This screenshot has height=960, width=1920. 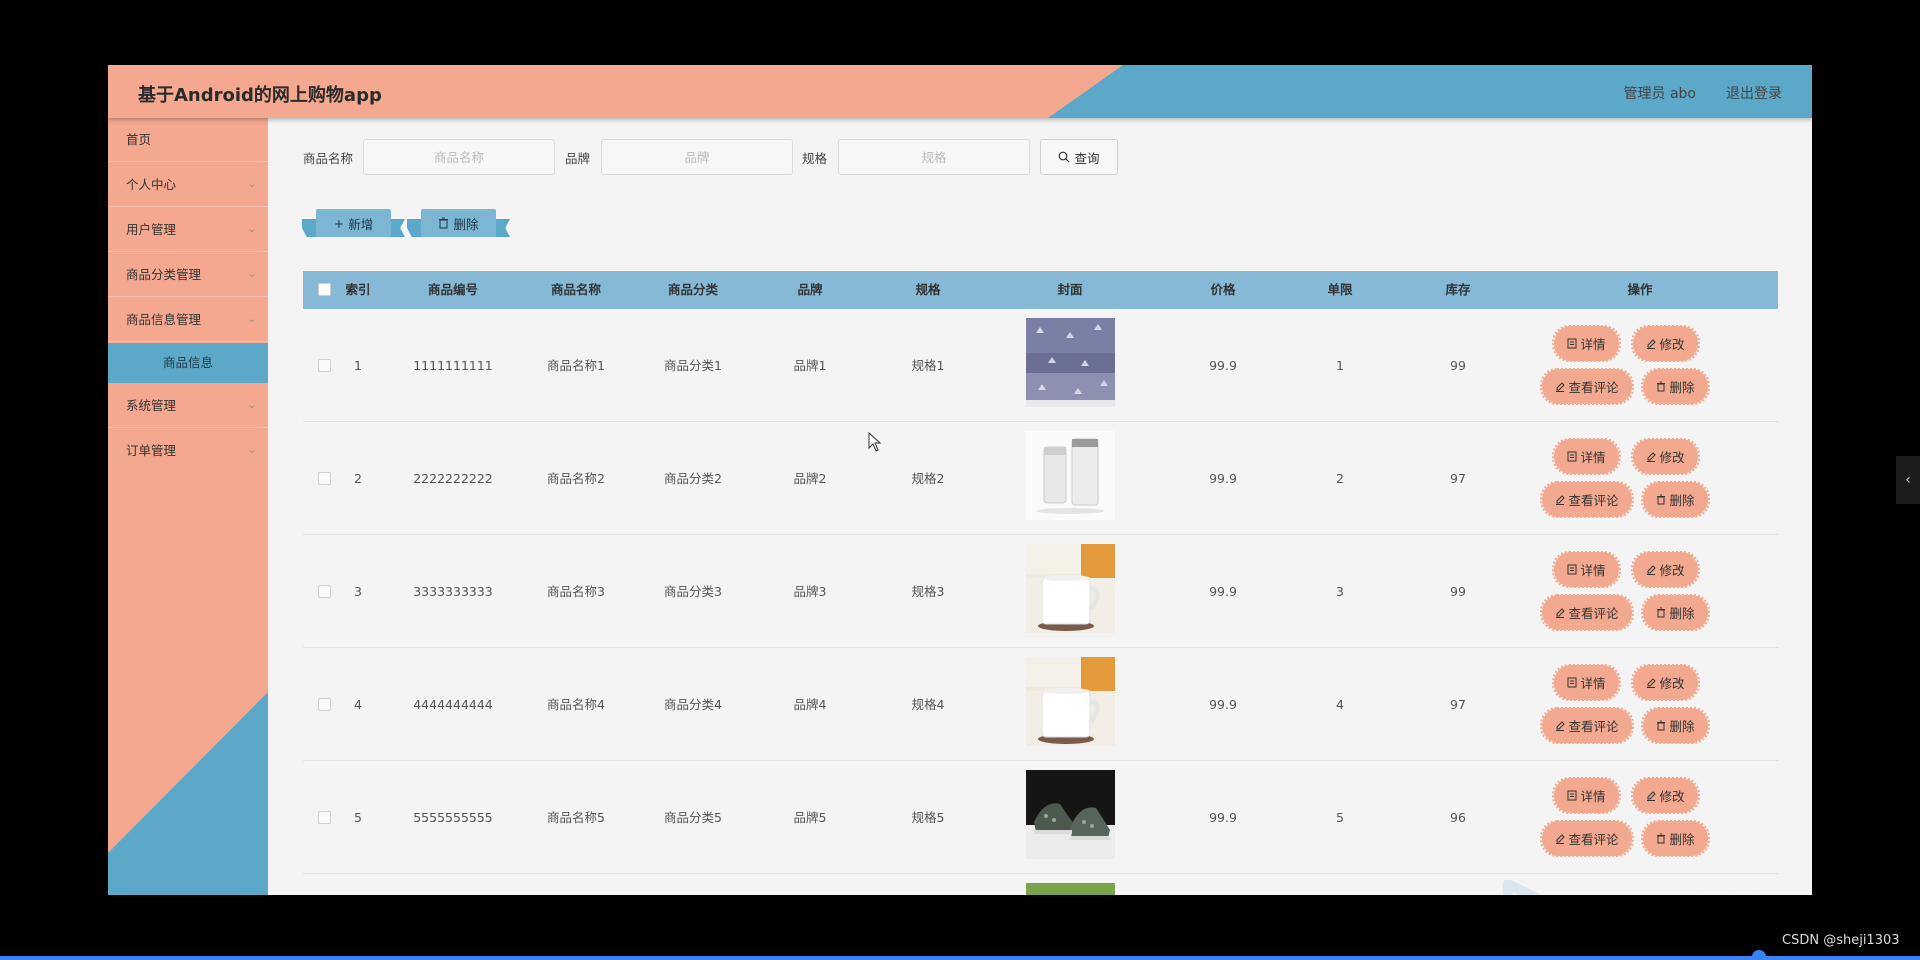 I want to click on search-brand-label: 品牌, so click(x=578, y=158).